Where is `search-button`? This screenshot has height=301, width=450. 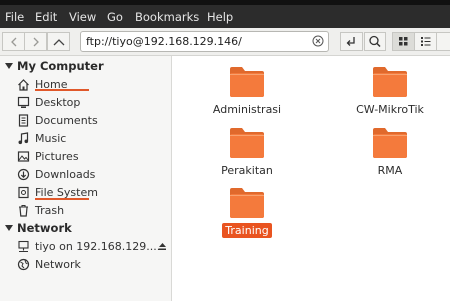
search-button is located at coordinates (375, 41).